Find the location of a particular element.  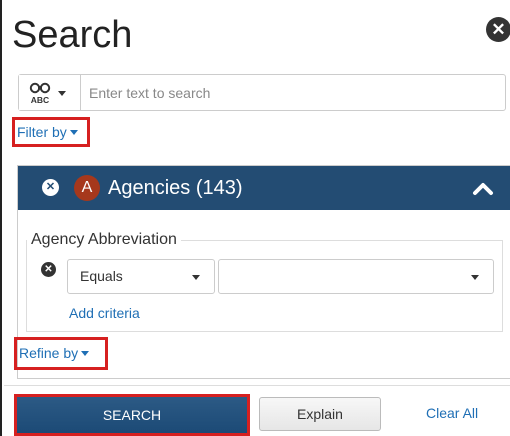

chevron-up-icon is located at coordinates (483, 188).